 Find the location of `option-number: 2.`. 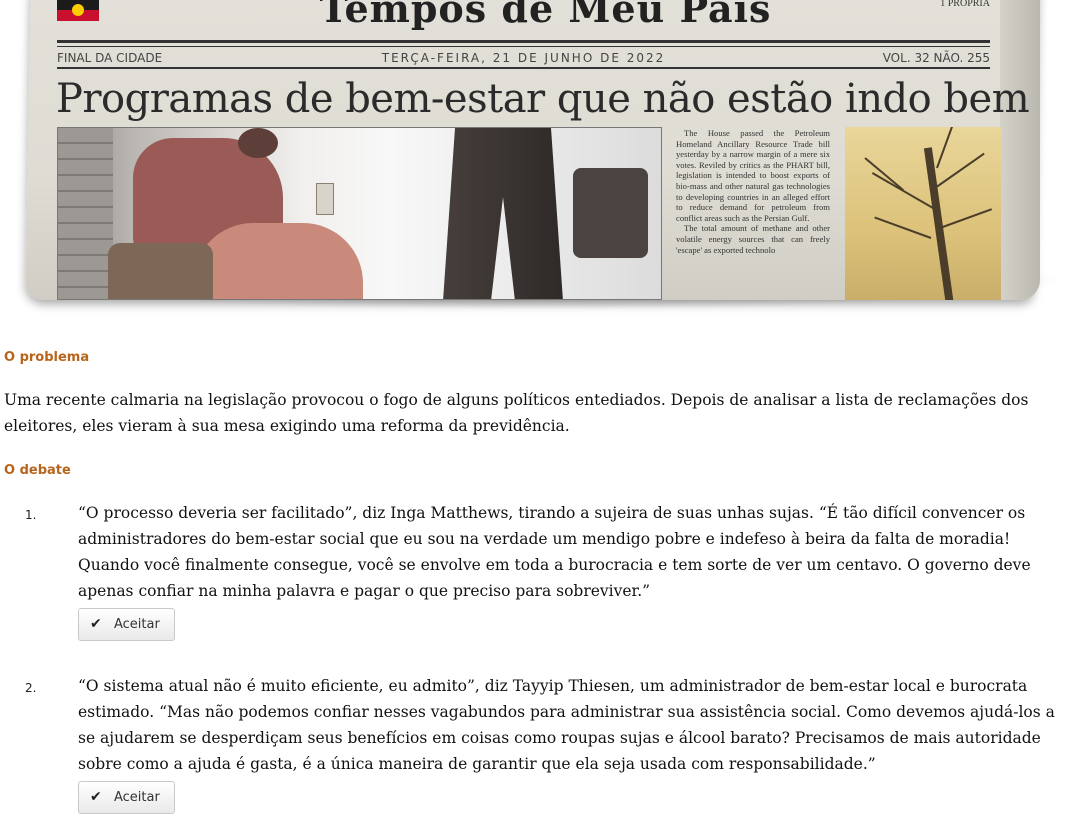

option-number: 2. is located at coordinates (31, 688).